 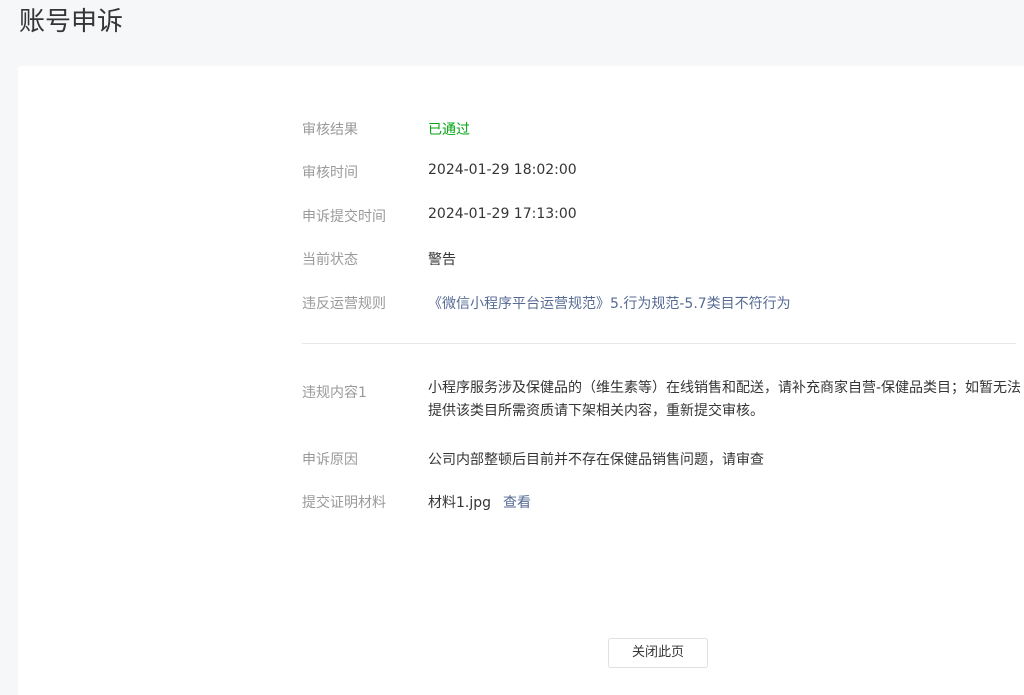 What do you see at coordinates (330, 260) in the screenshot?
I see `current-status-label: 当前状态` at bounding box center [330, 260].